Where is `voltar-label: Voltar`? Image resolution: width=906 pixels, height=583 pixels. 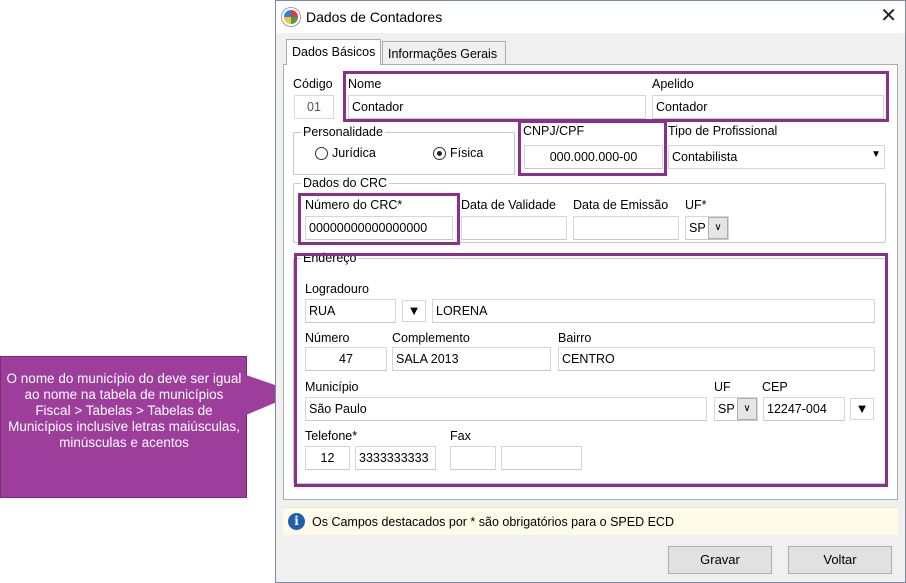 voltar-label: Voltar is located at coordinates (840, 559).